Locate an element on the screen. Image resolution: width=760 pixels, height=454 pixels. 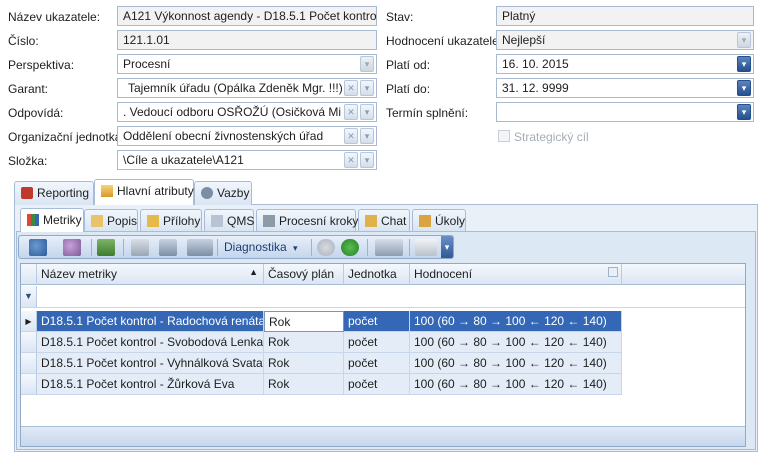
tab-vazby-label: Vazby is located at coordinates (233, 193).